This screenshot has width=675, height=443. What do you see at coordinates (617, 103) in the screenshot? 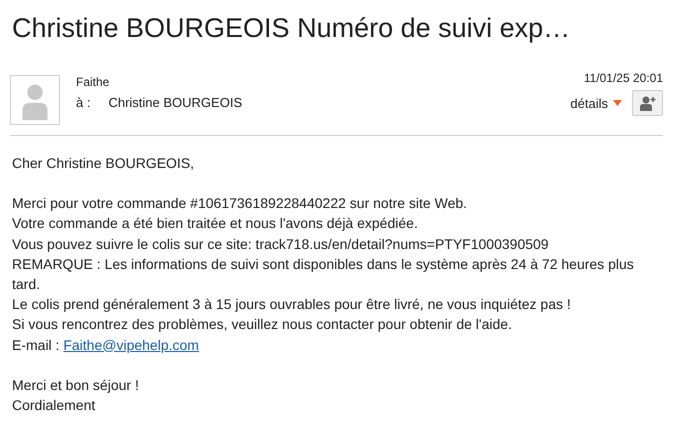
I see `caret-icon` at bounding box center [617, 103].